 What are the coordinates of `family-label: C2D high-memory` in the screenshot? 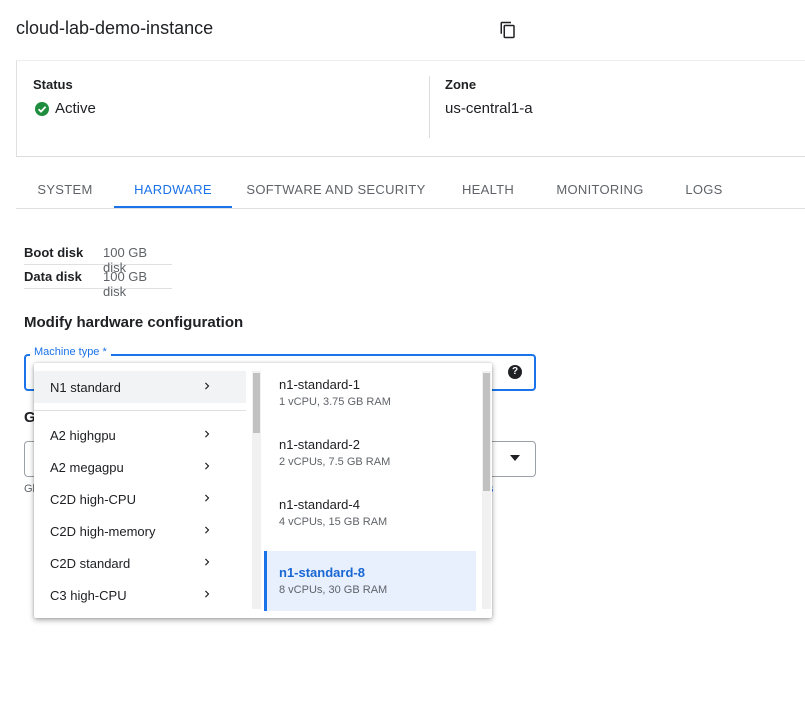 It's located at (103, 531).